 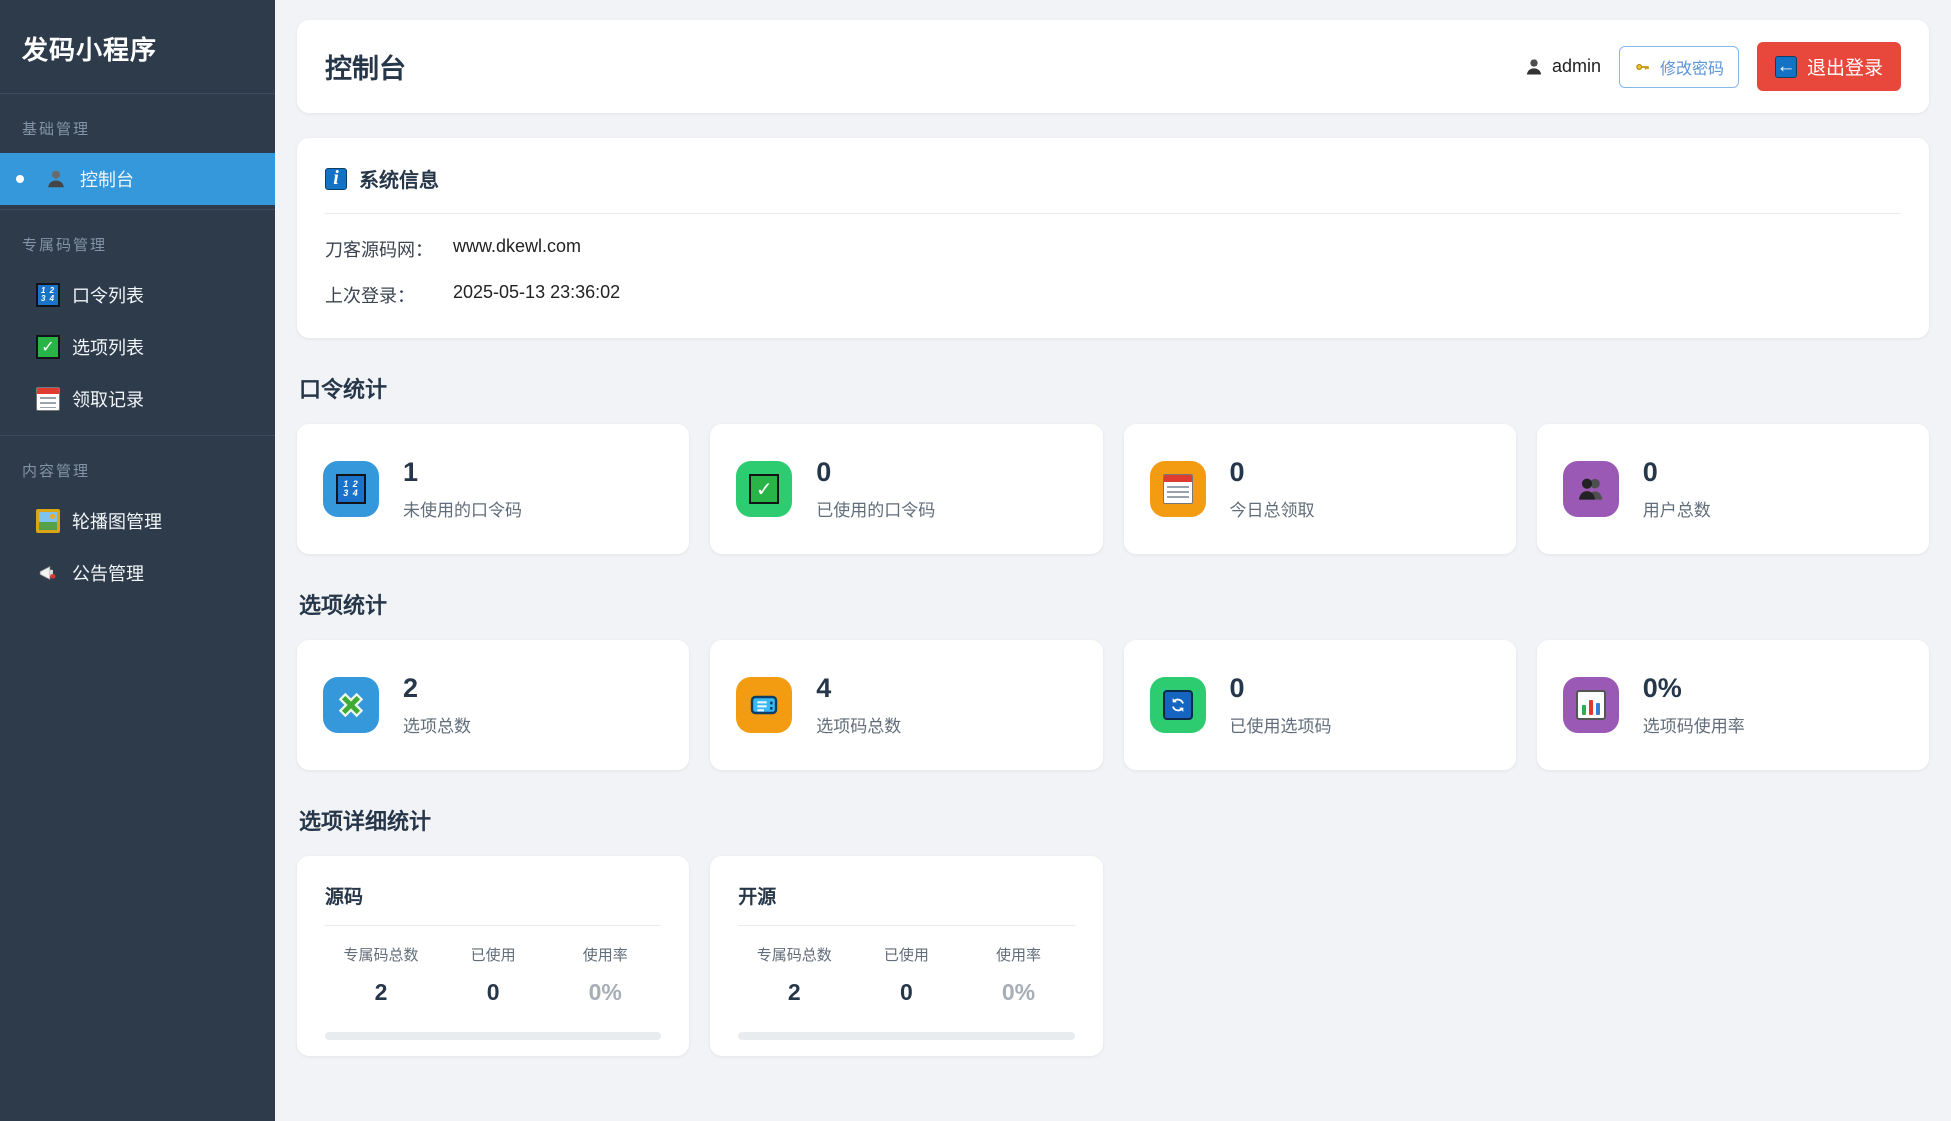 What do you see at coordinates (108, 348) in the screenshot?
I see `sidebar-item-label: 选项列表` at bounding box center [108, 348].